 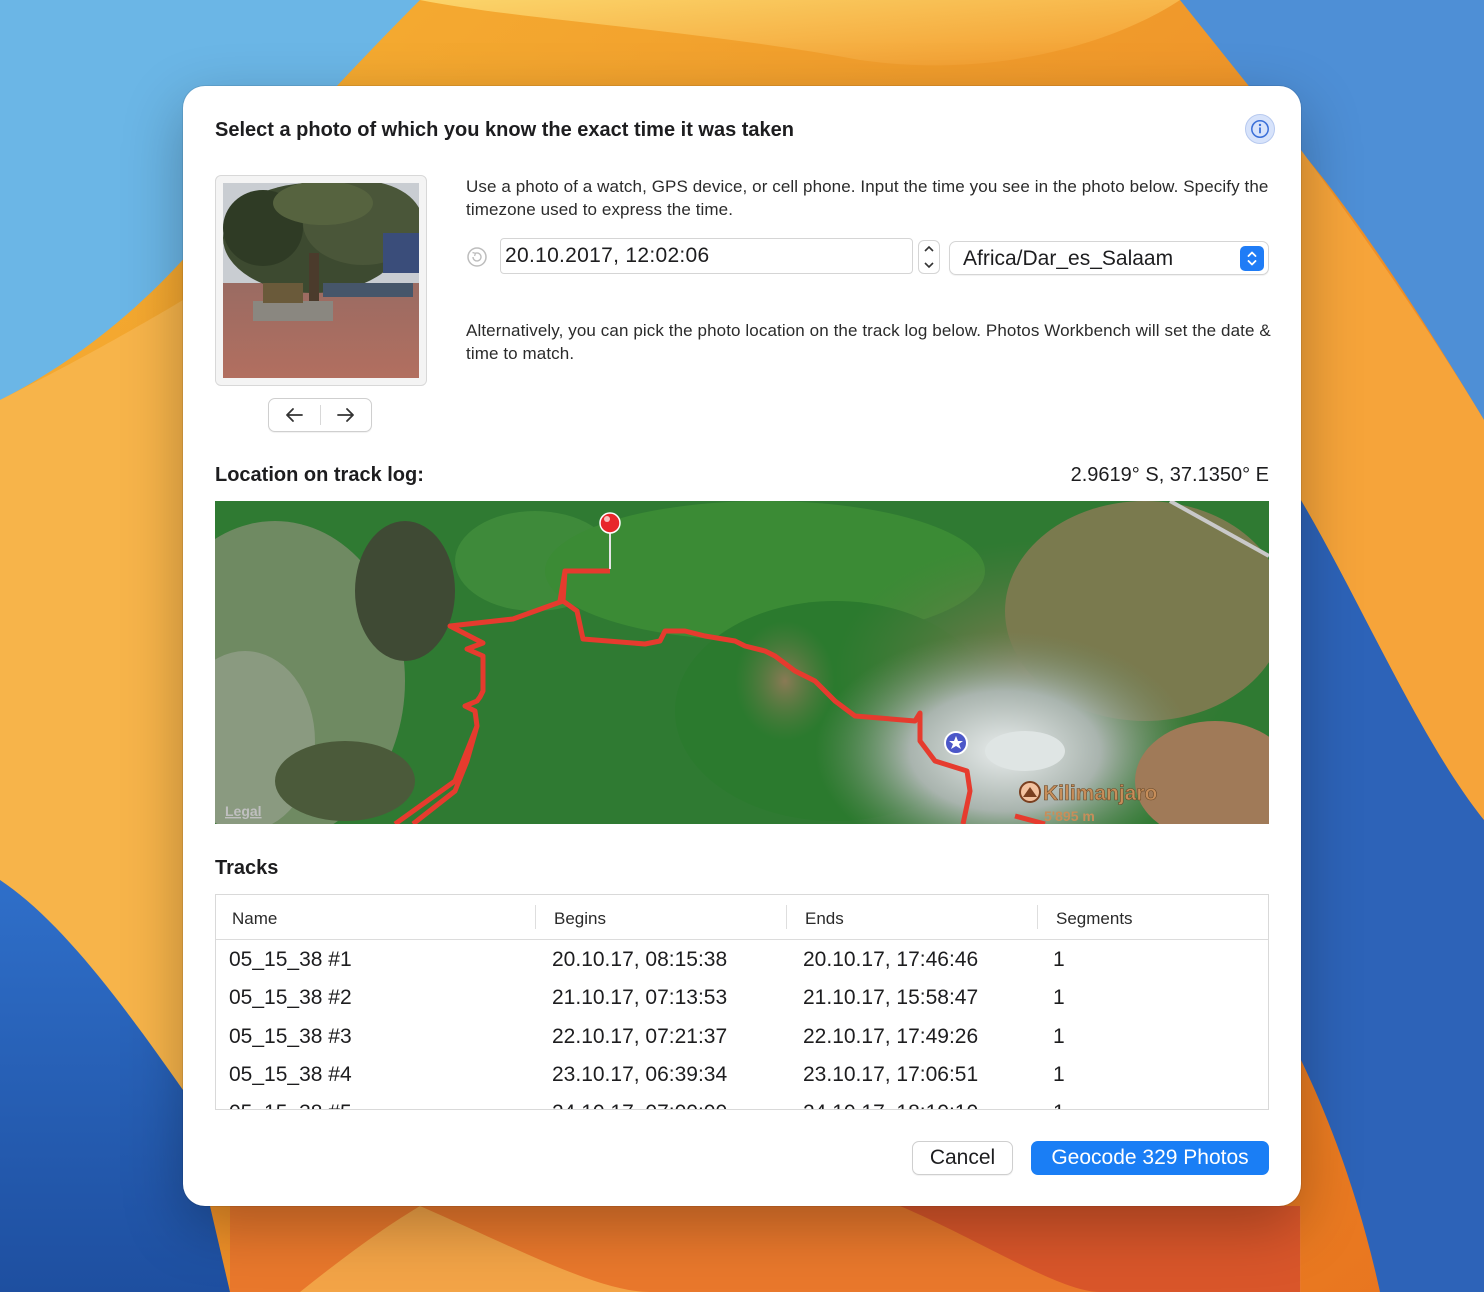 What do you see at coordinates (640, 959) in the screenshot?
I see `cell-begins: 20.10.17, 08:15:38` at bounding box center [640, 959].